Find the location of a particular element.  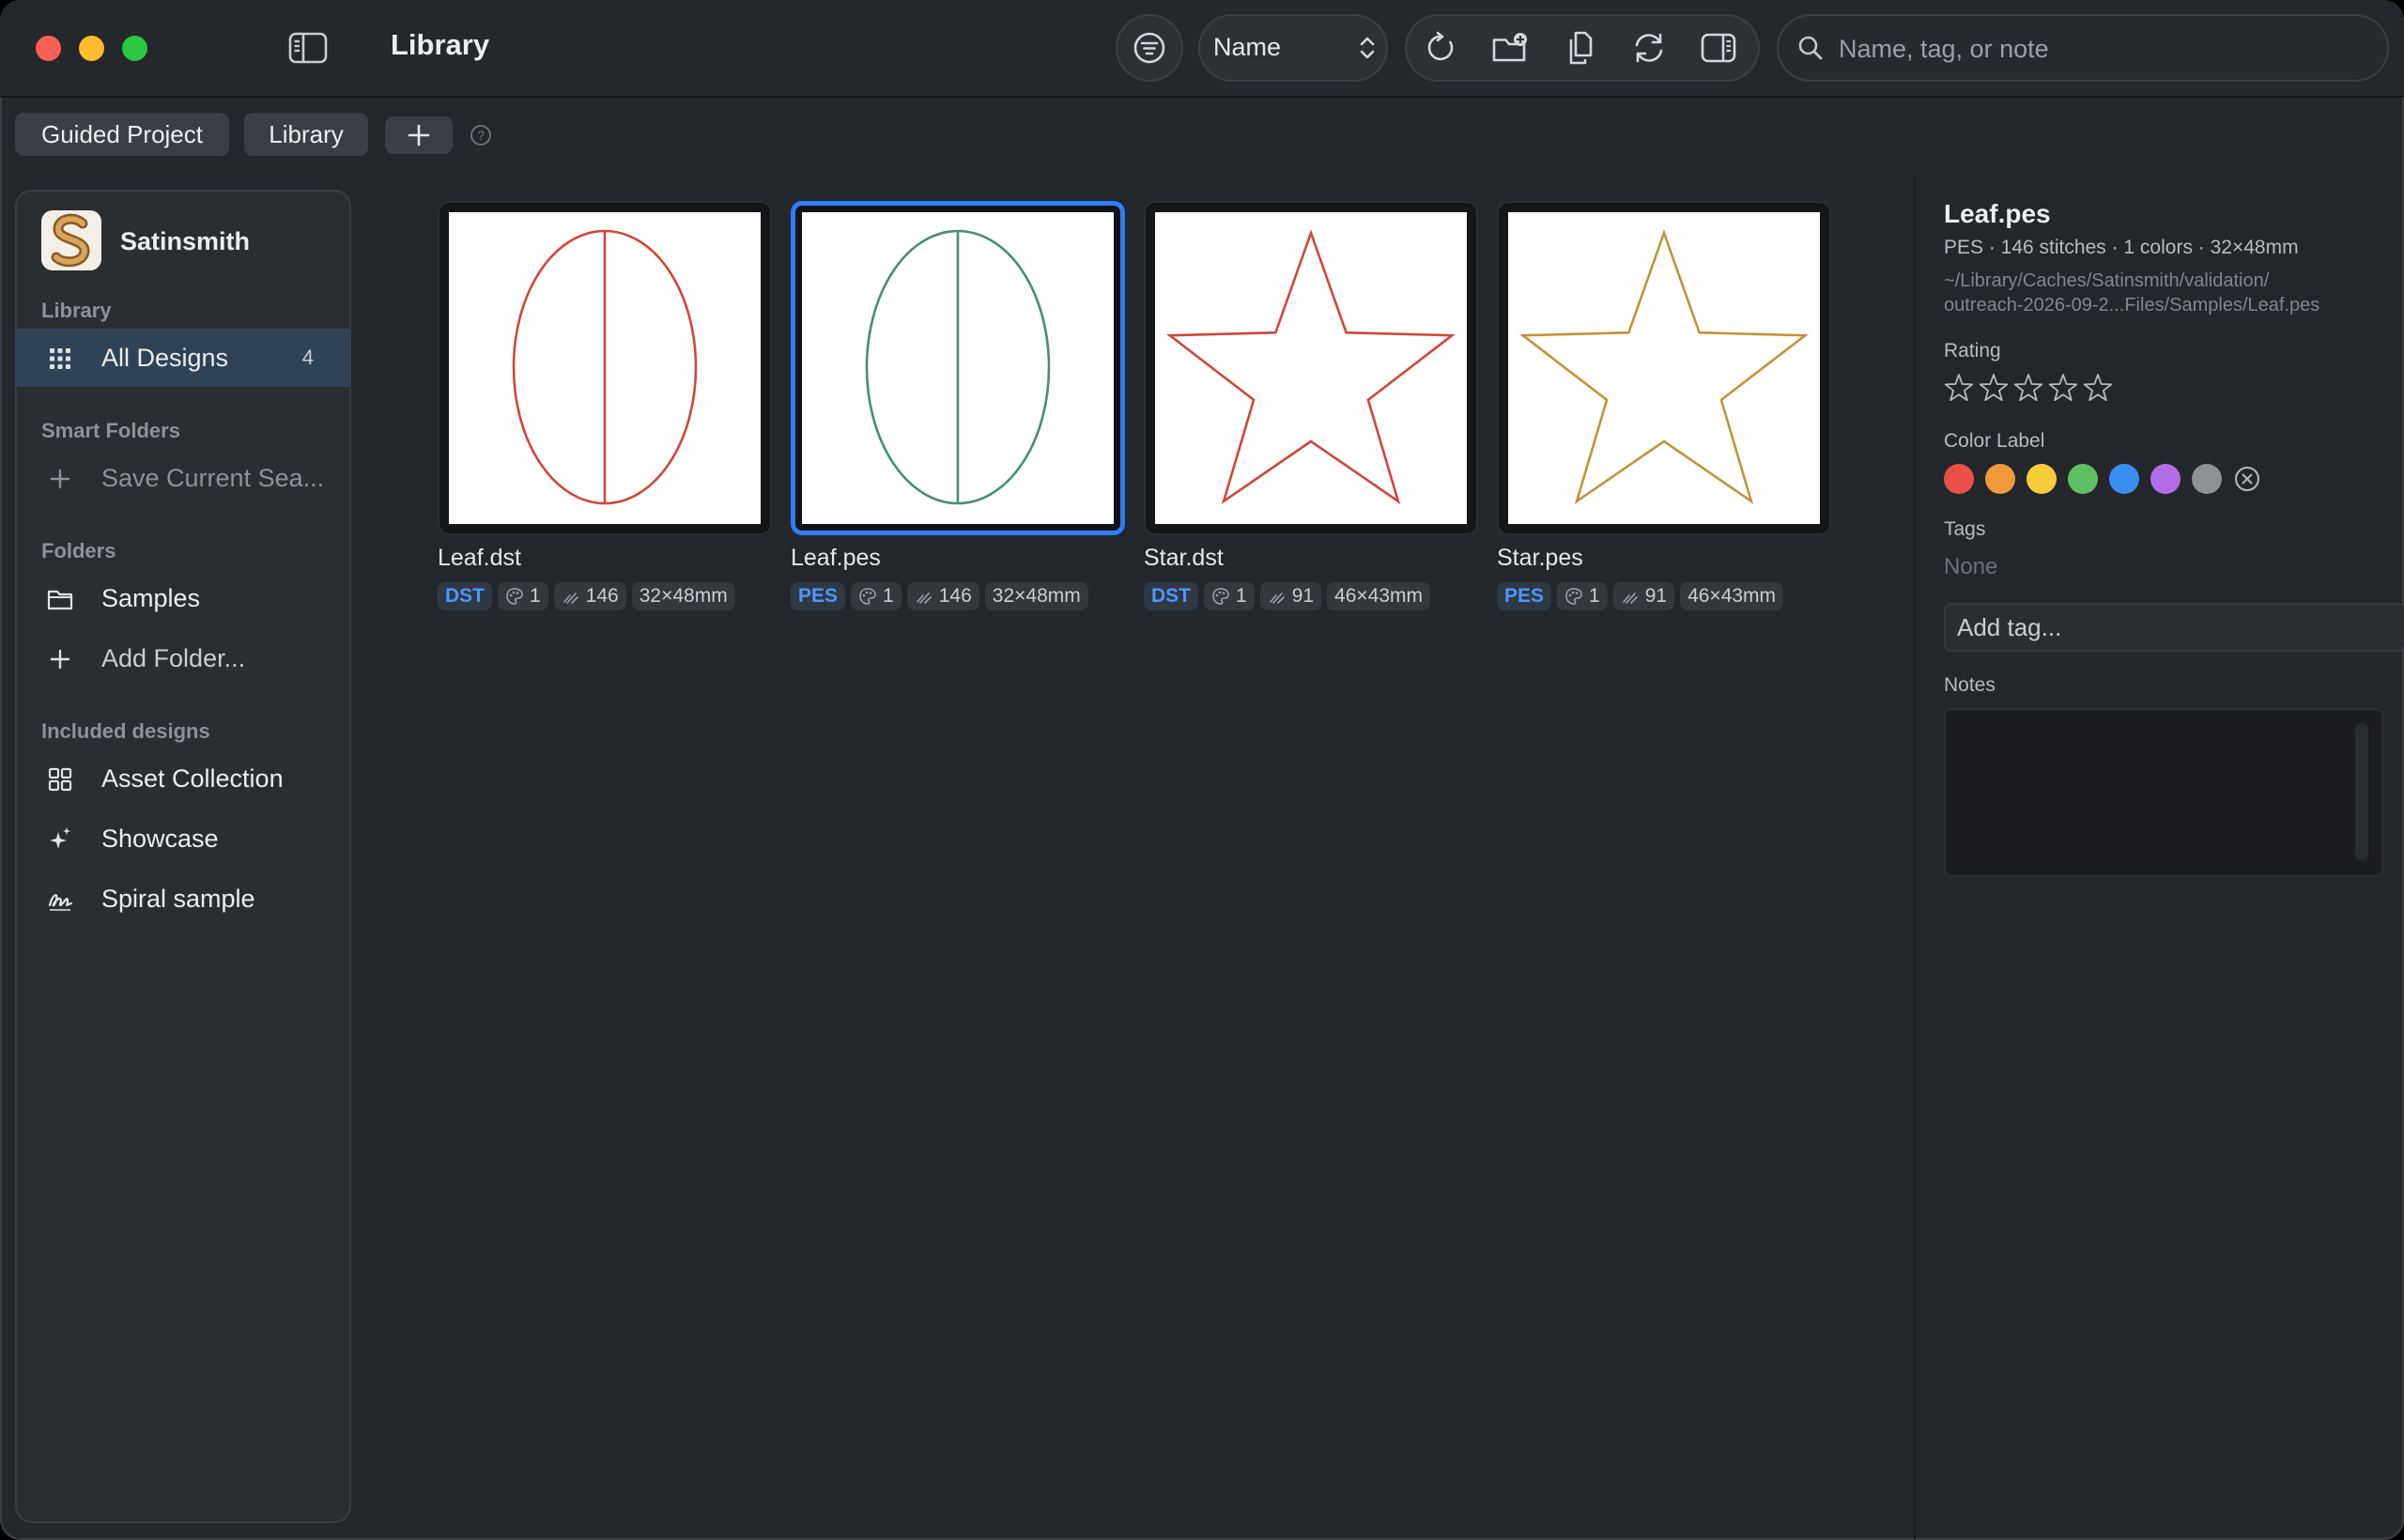

sidebar-item-spiral-sample: Spiral sample is located at coordinates (183, 899).